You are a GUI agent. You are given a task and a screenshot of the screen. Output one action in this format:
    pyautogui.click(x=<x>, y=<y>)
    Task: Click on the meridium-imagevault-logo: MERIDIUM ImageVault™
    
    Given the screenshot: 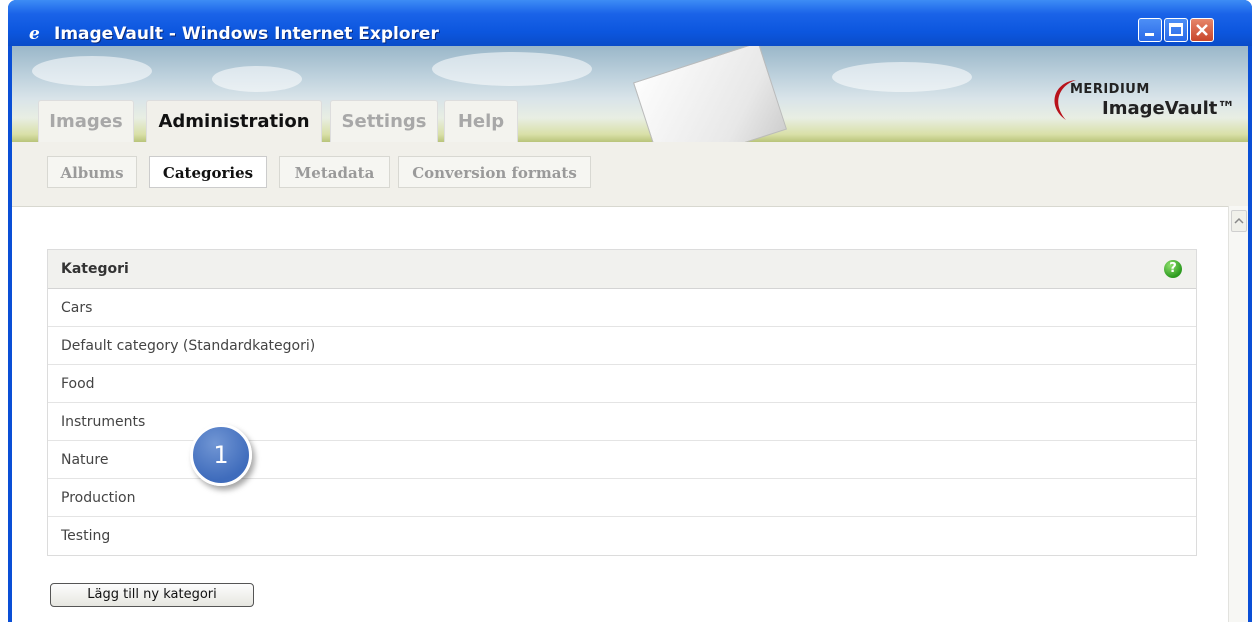 What is the action you would take?
    pyautogui.click(x=1142, y=106)
    